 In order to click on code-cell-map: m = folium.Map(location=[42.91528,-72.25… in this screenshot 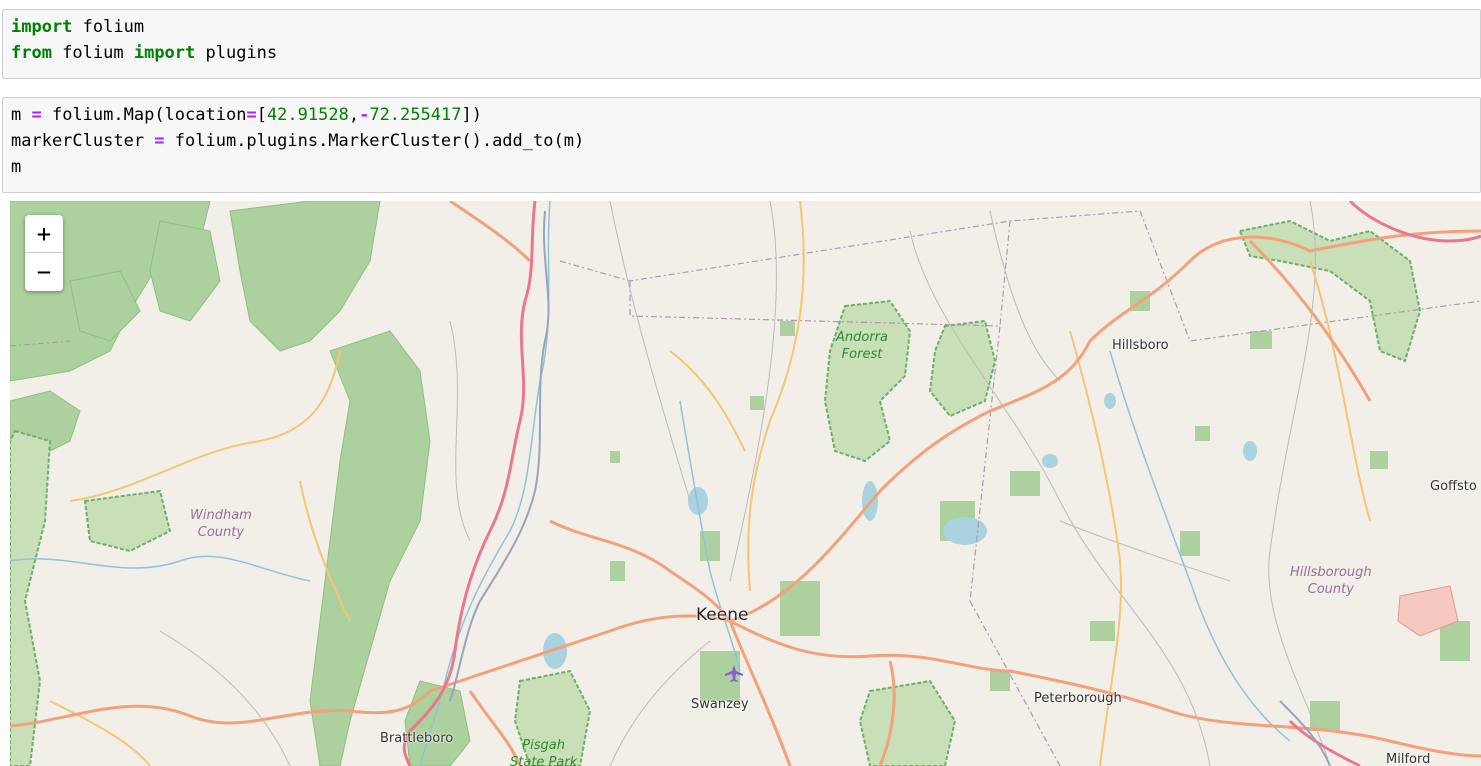, I will do `click(741, 145)`.